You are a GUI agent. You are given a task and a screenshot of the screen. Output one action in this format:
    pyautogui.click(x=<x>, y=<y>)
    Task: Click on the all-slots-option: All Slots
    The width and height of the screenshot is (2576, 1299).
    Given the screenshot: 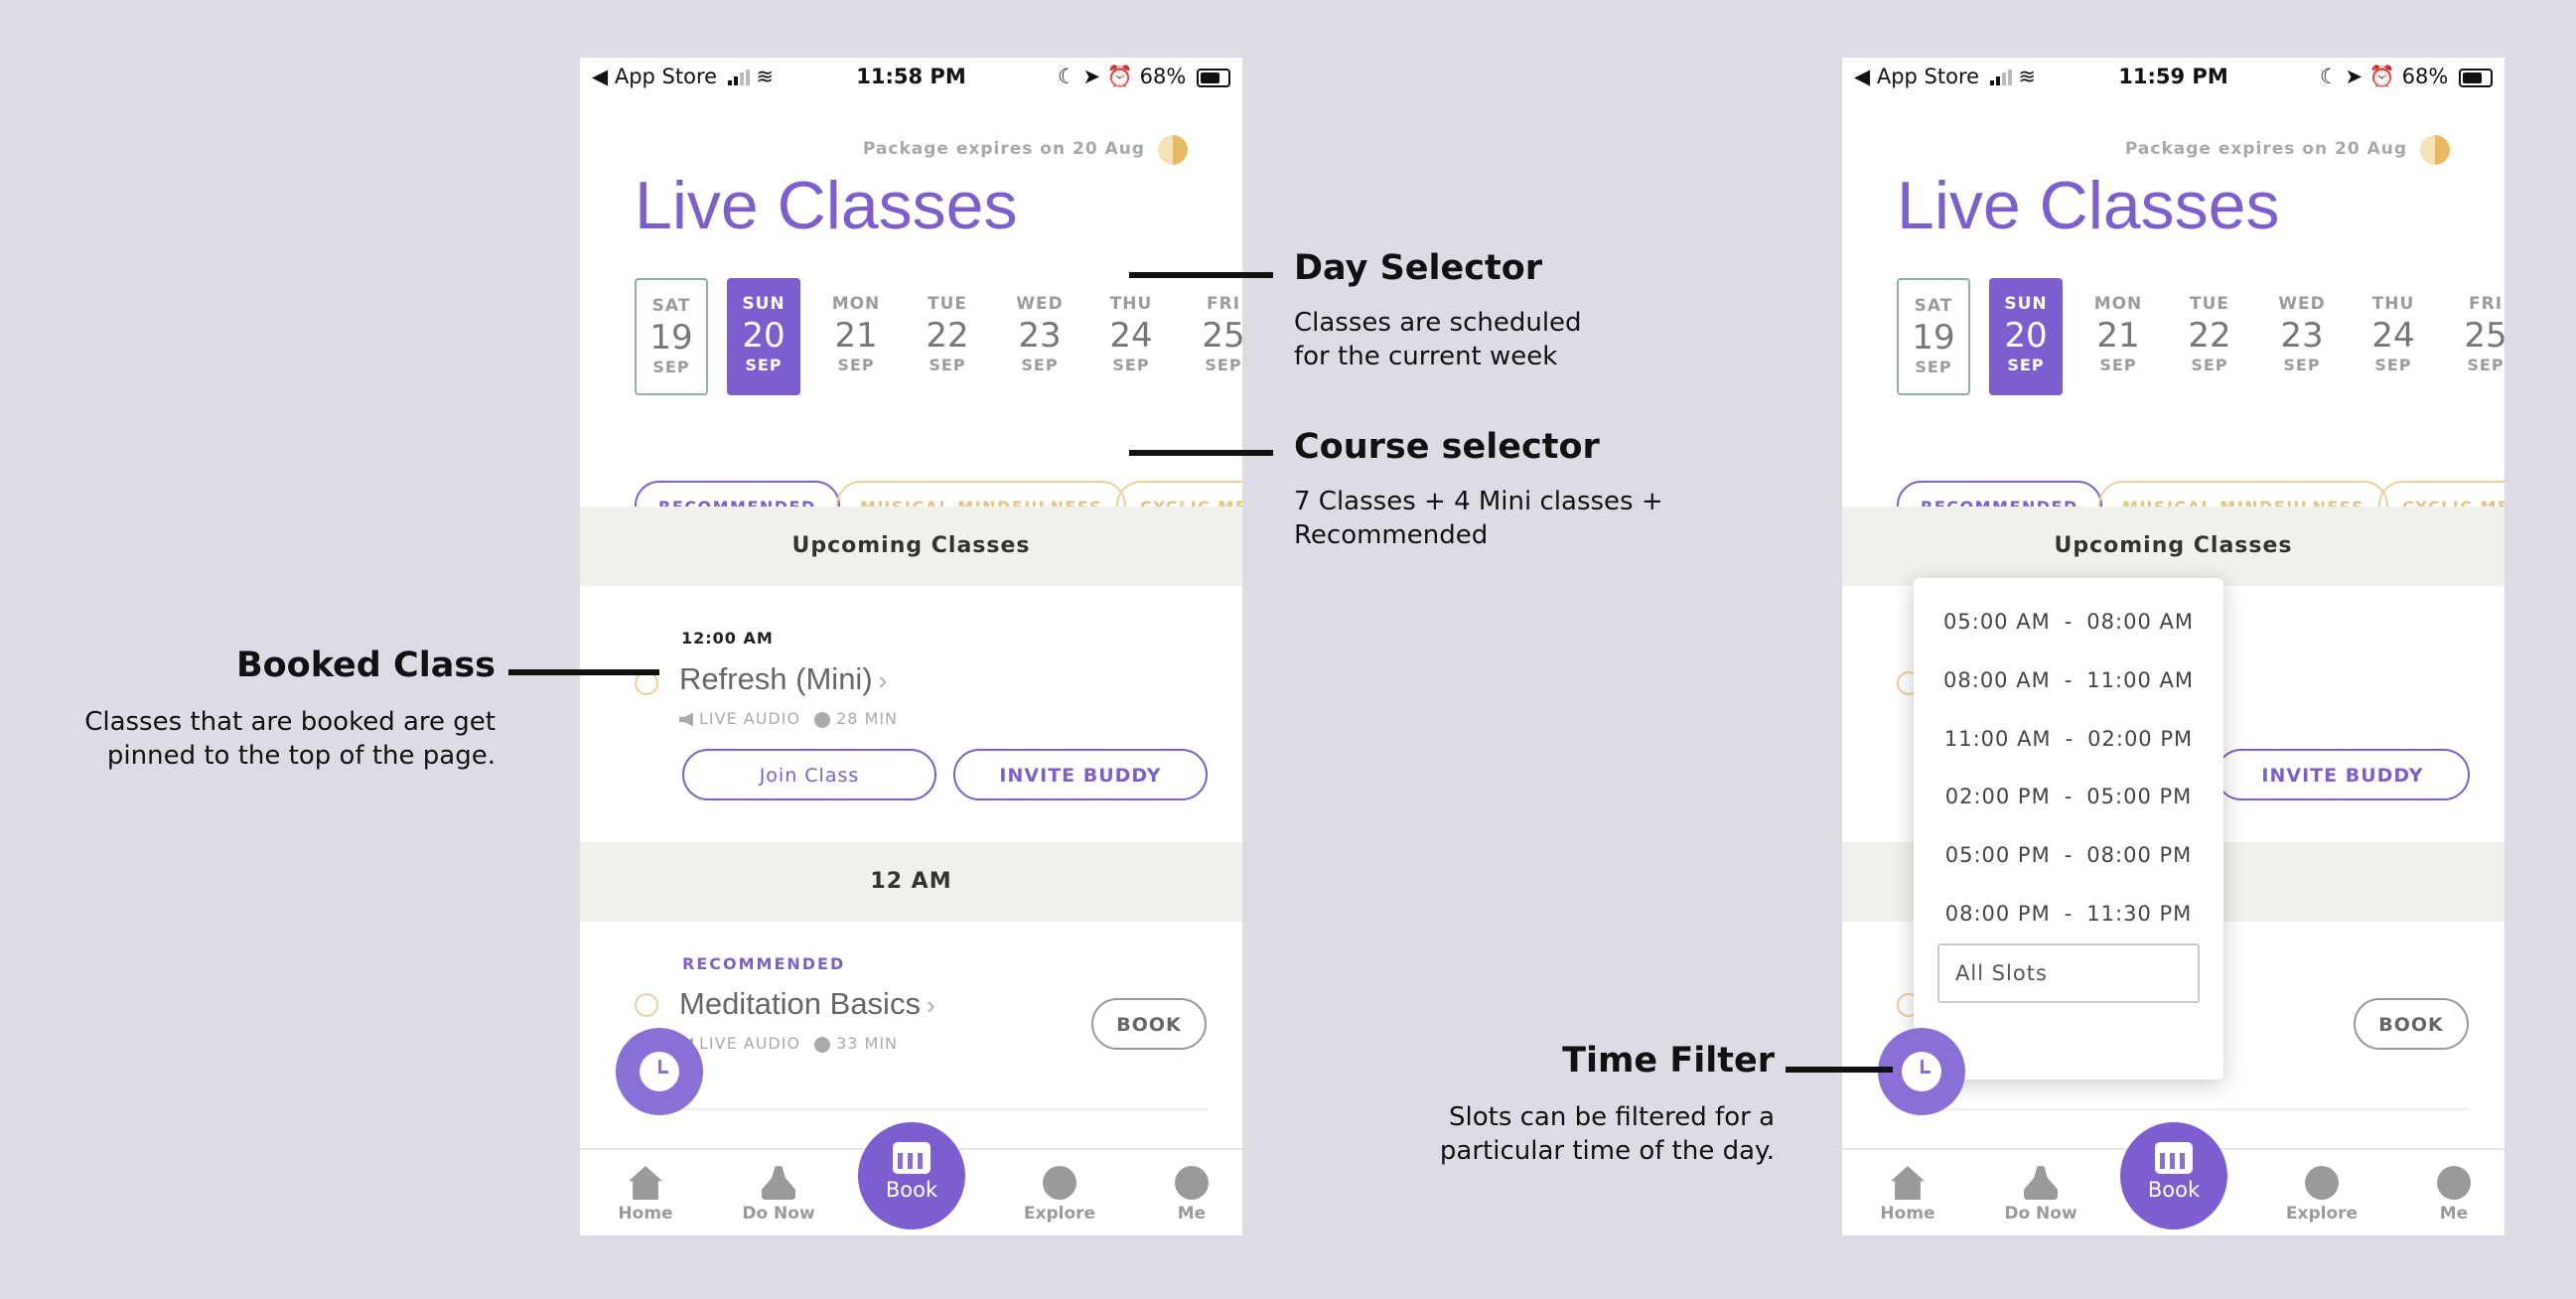 What is the action you would take?
    pyautogui.click(x=2069, y=973)
    